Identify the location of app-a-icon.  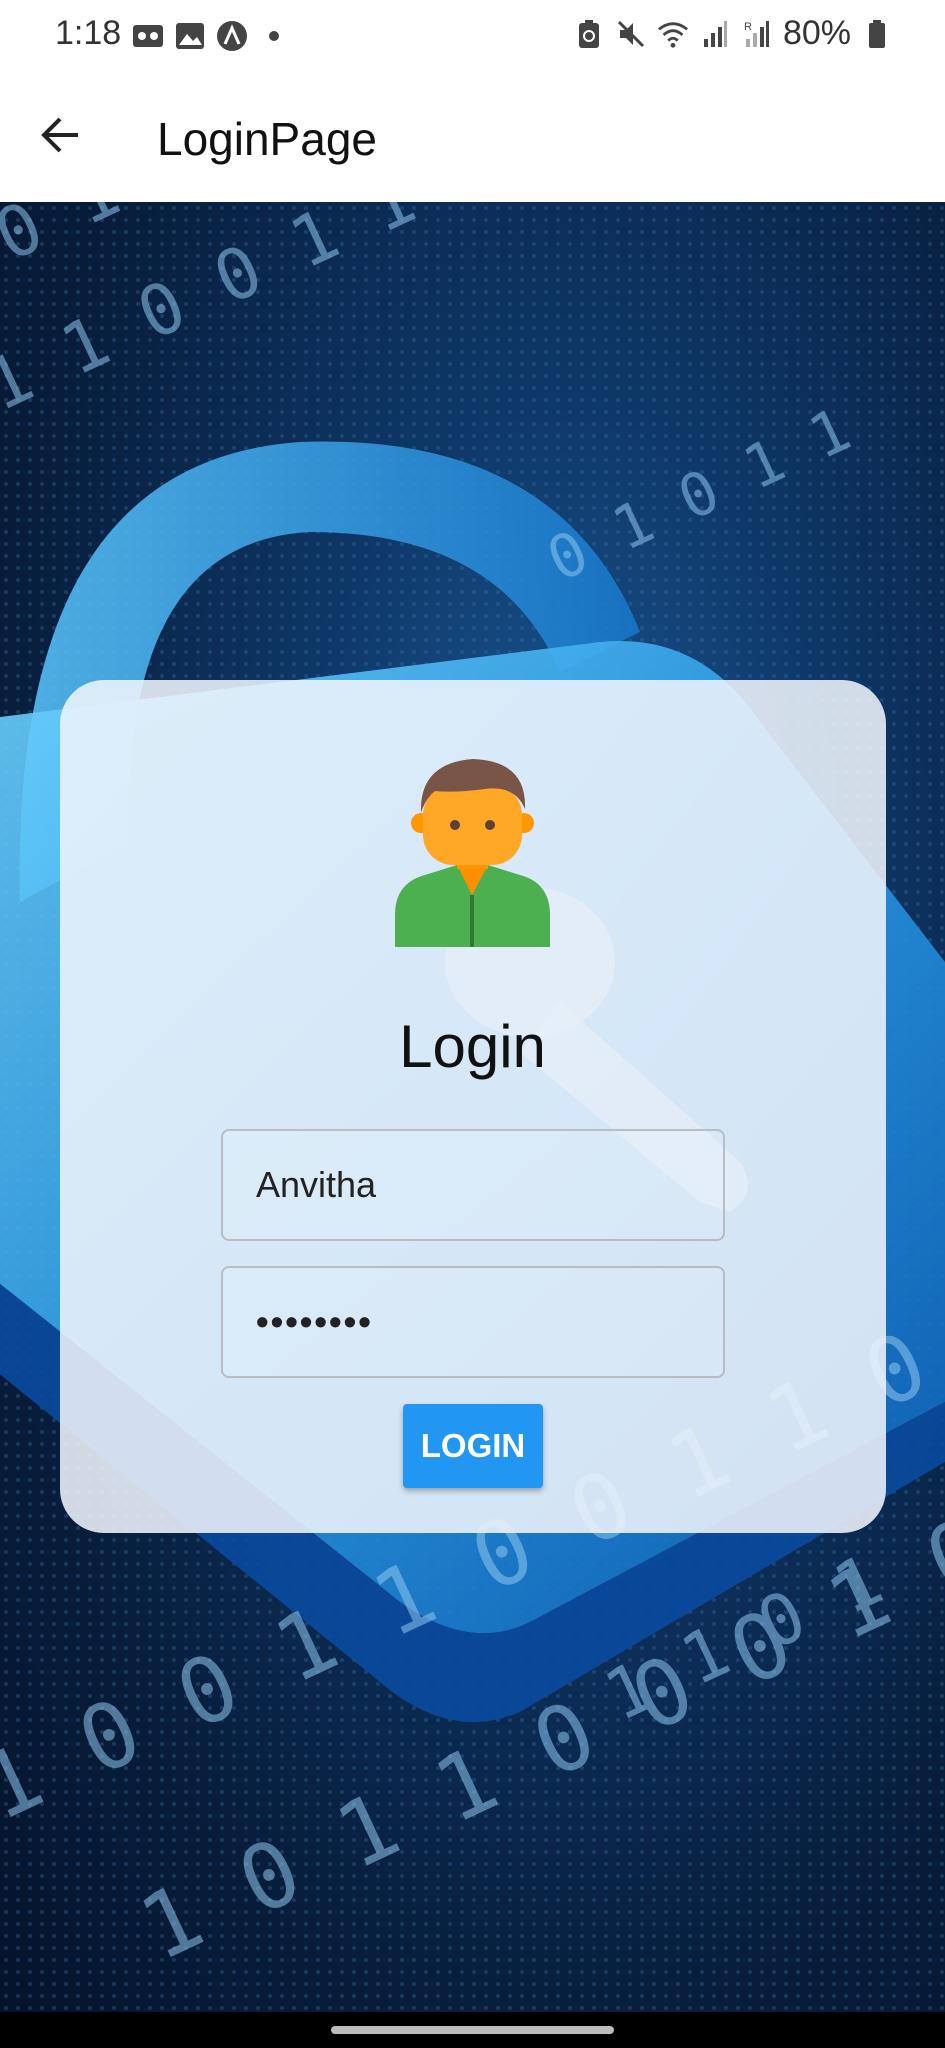
(232, 36).